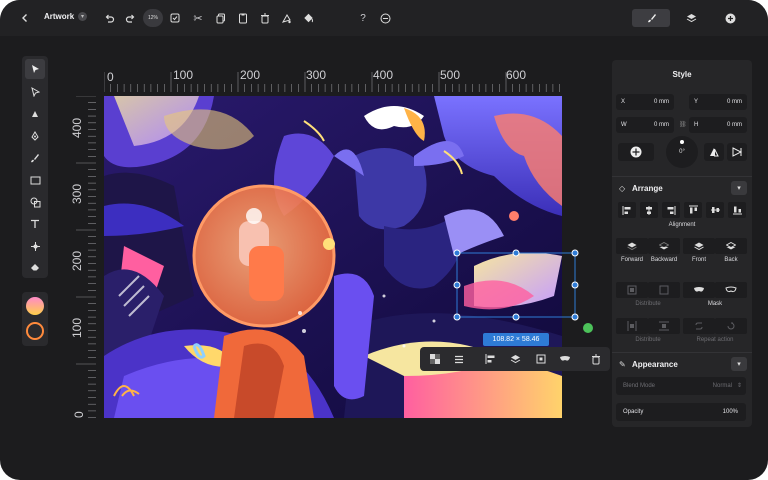  I want to click on align-bottom-button, so click(737, 210).